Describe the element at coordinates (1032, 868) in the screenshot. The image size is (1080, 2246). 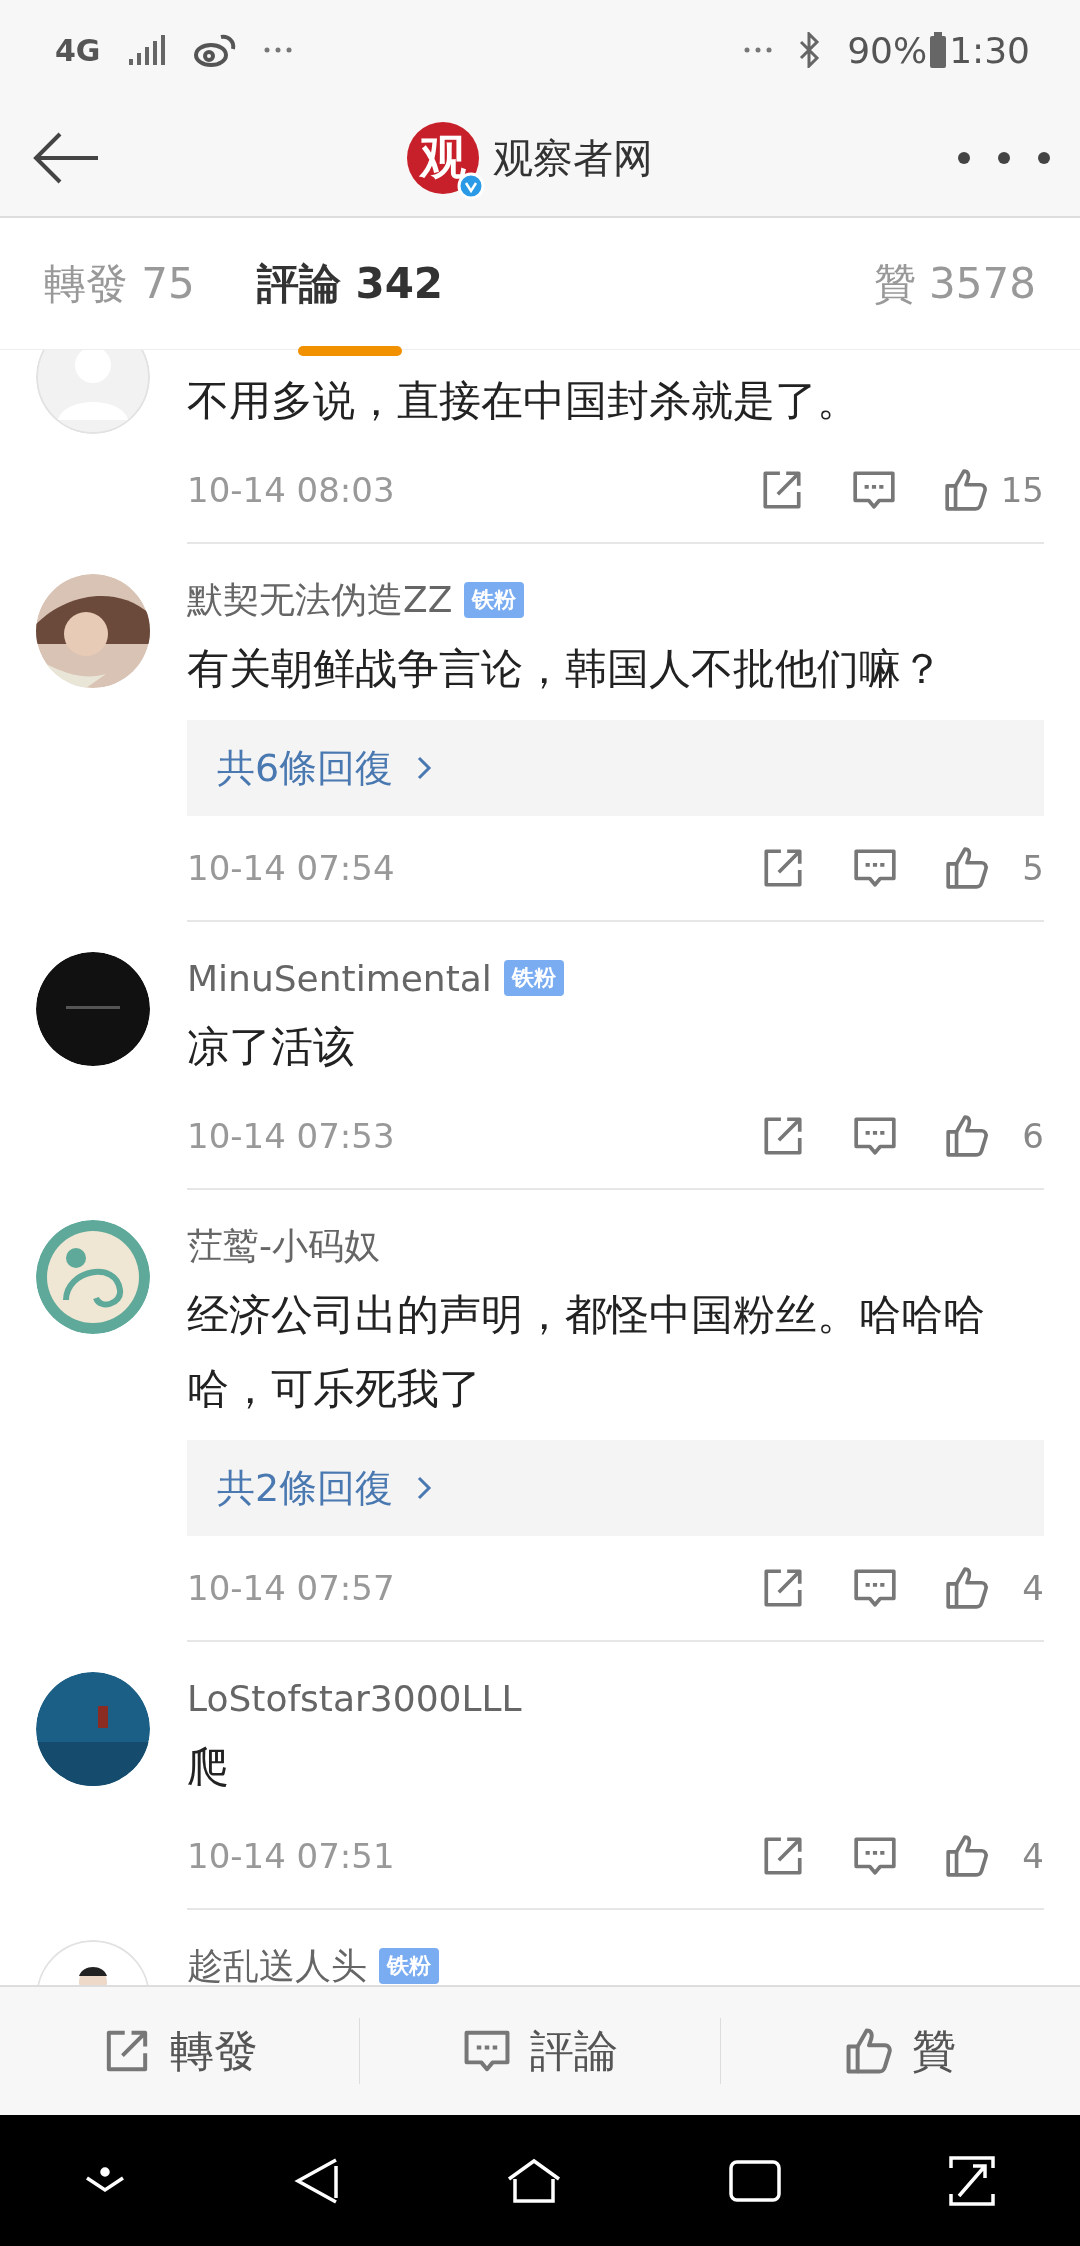
I see `like-count: 5` at that location.